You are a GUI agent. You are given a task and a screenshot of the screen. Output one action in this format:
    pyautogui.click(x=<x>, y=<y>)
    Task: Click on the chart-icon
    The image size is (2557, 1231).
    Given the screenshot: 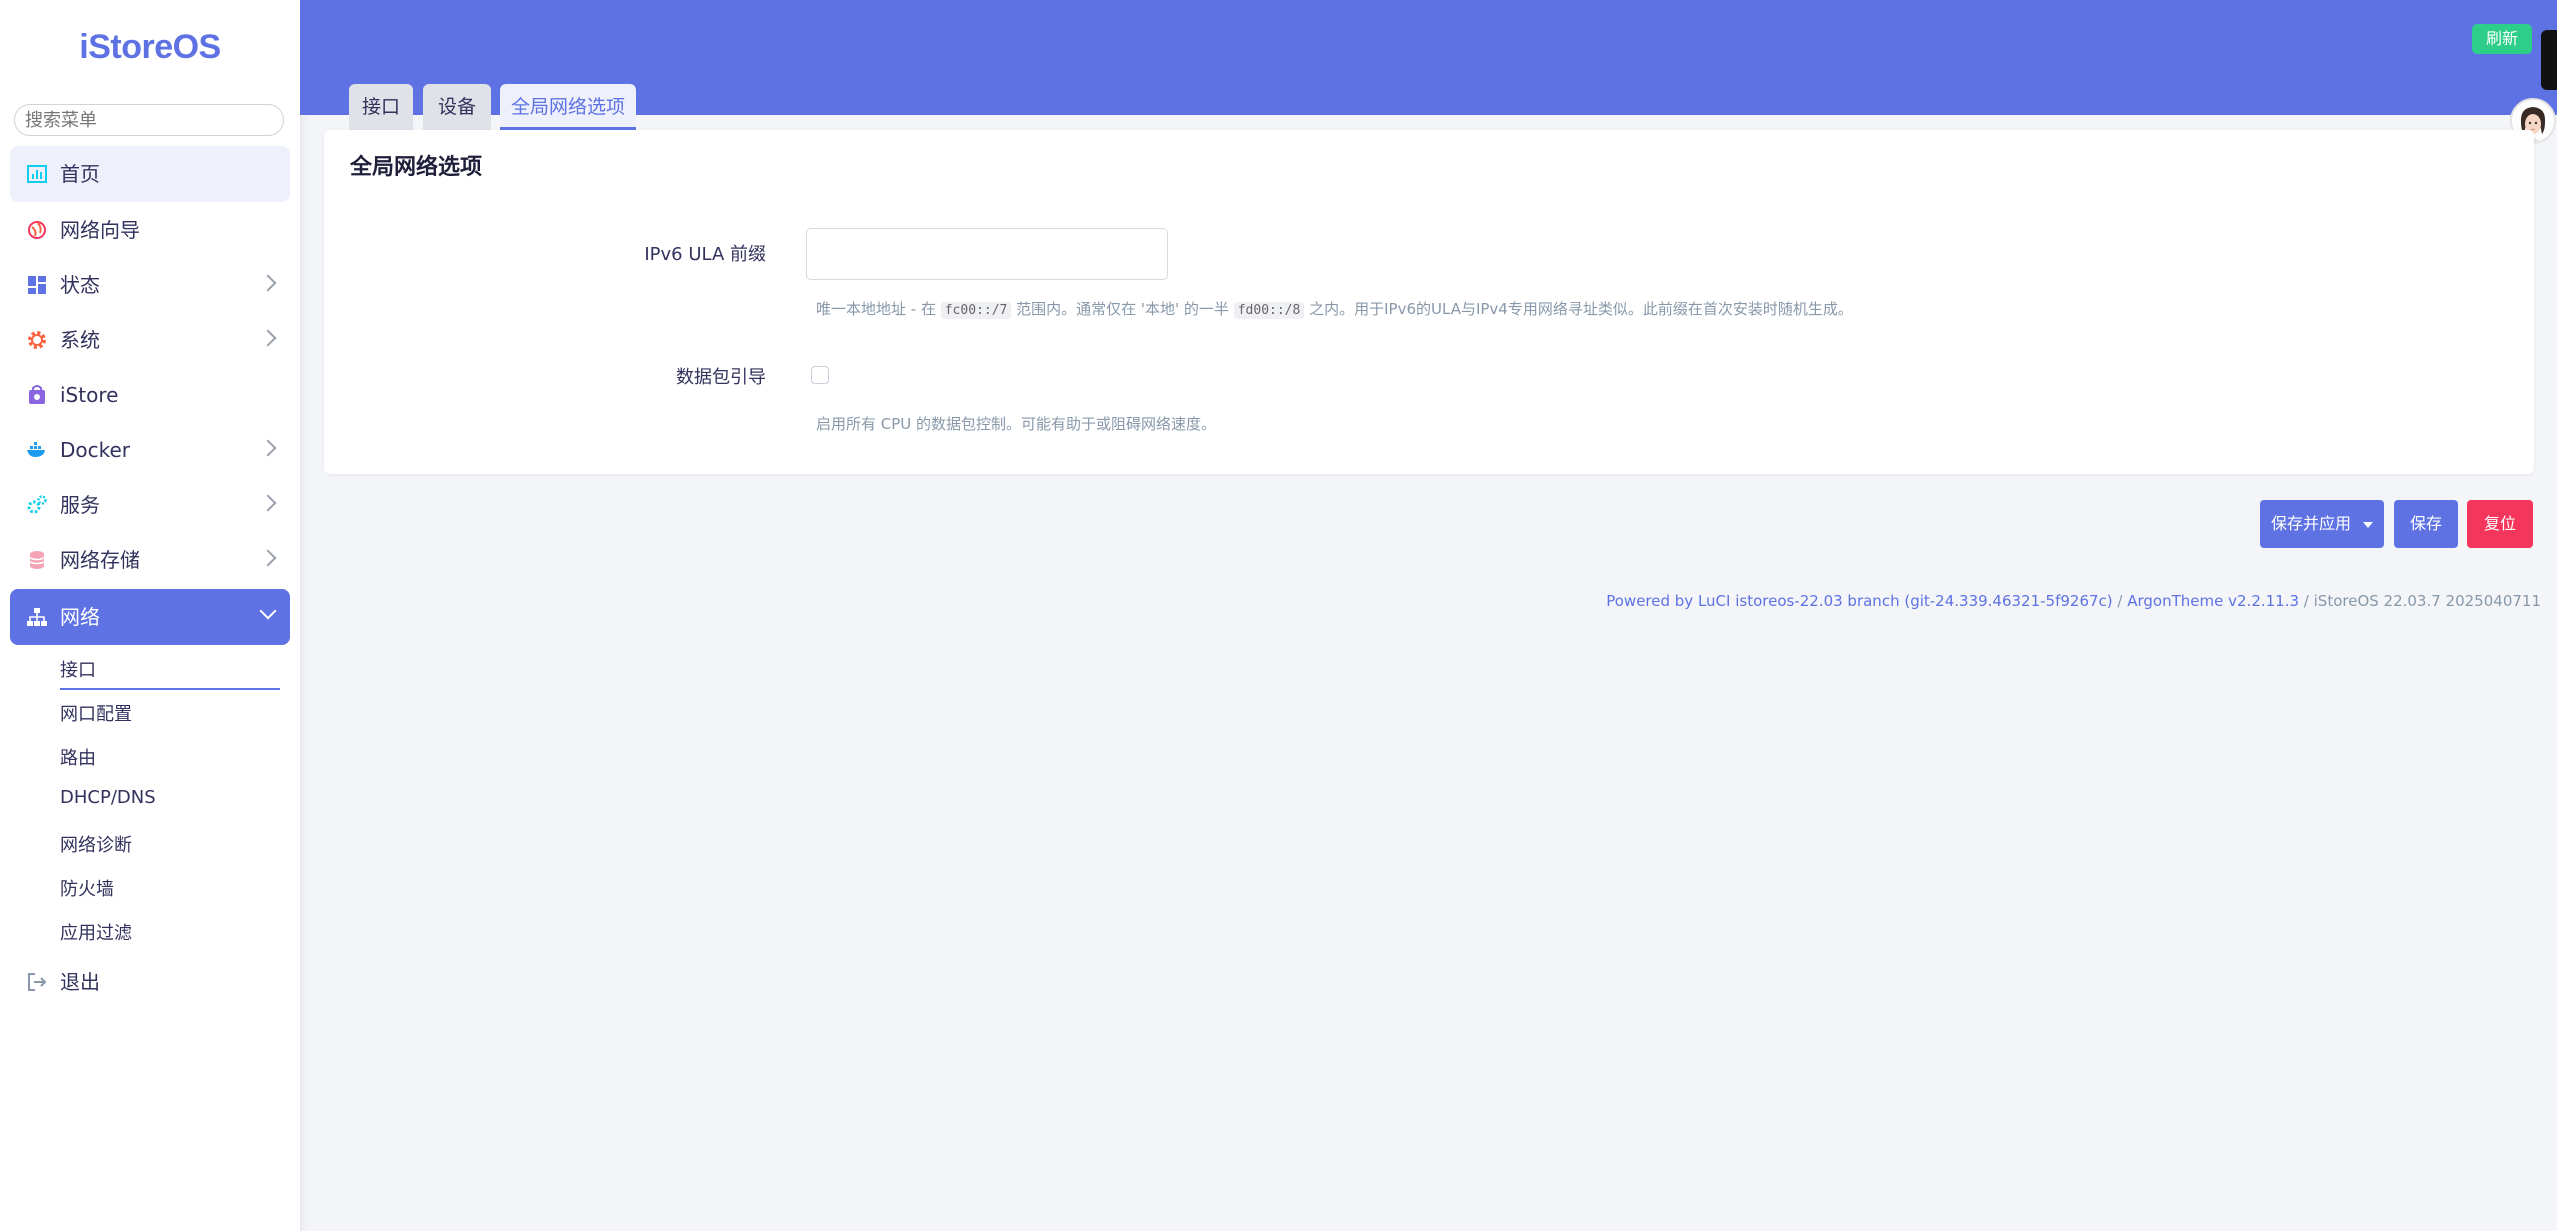 What is the action you would take?
    pyautogui.click(x=37, y=174)
    